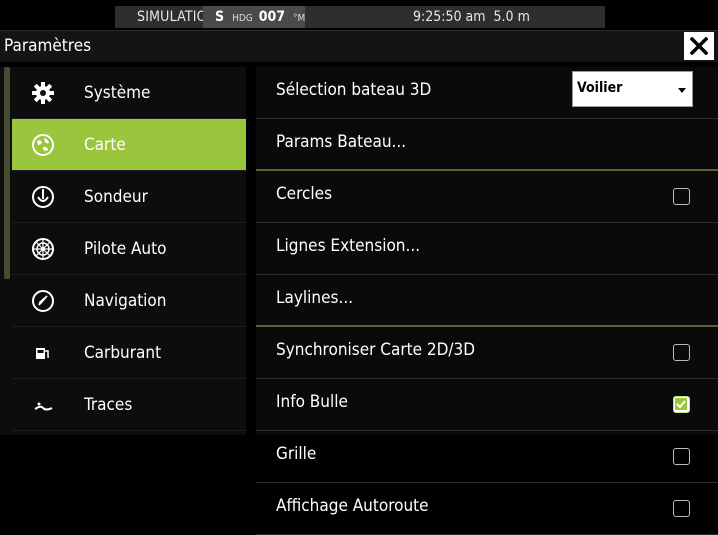 This screenshot has height=535, width=718. I want to click on time-depth-readout: 9:25:50 am 5.0 m, so click(455, 17).